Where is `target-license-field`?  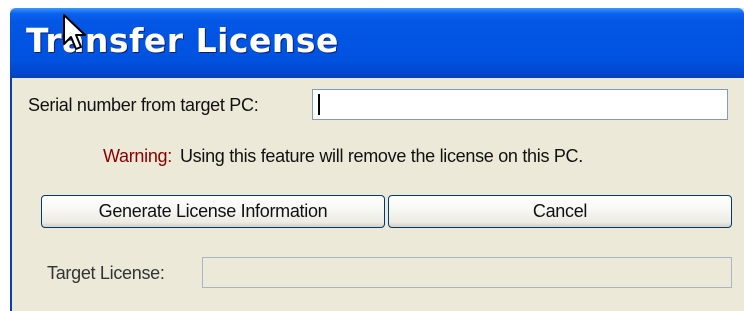 target-license-field is located at coordinates (467, 272).